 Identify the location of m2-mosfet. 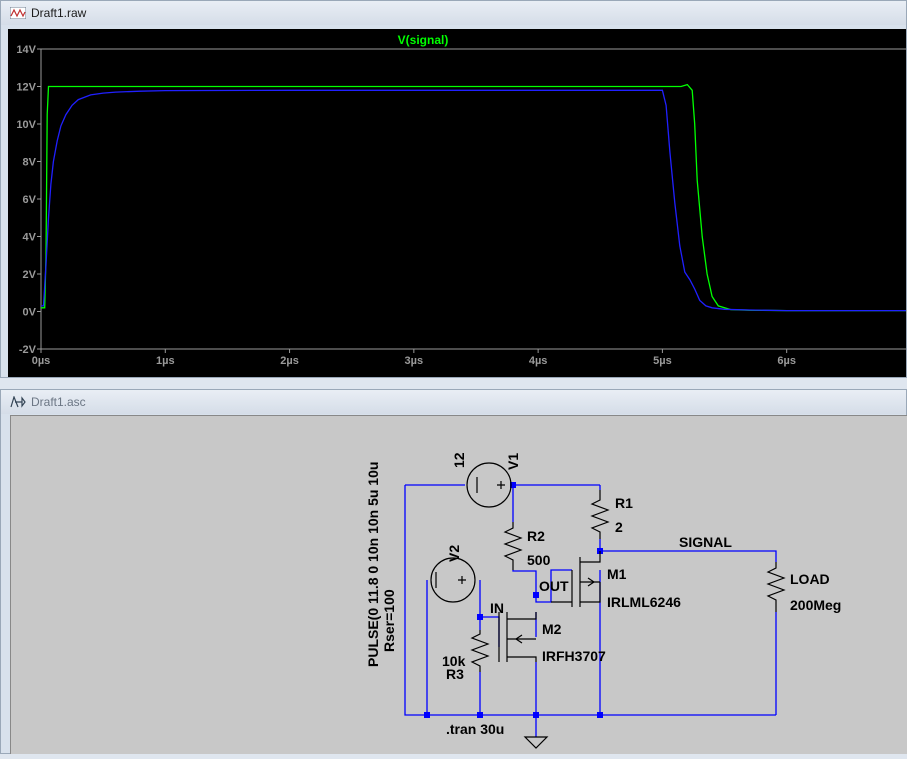
(517, 637).